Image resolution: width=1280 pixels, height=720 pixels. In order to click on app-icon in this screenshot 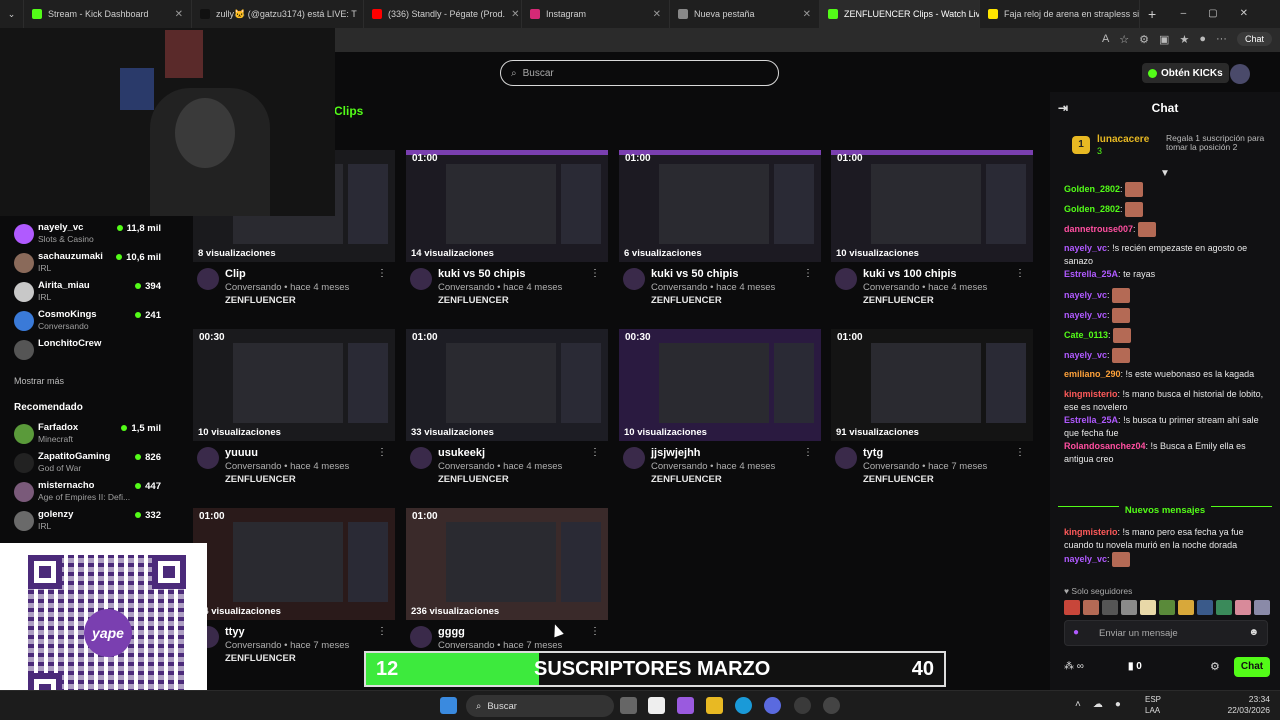, I will do `click(802, 705)`.